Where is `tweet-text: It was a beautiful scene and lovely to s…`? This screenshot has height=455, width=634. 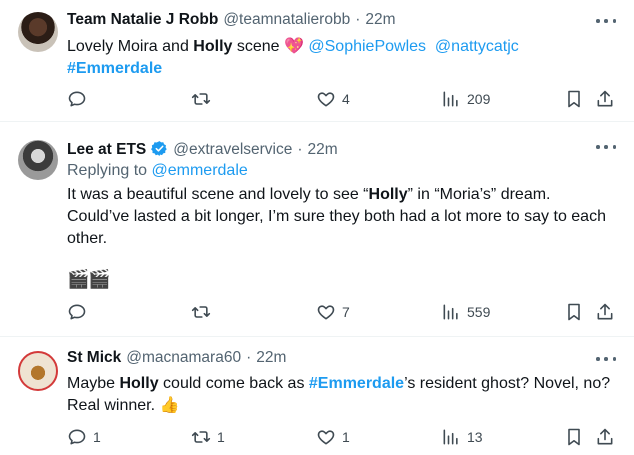 tweet-text: It was a beautiful scene and lovely to s… is located at coordinates (336, 217).